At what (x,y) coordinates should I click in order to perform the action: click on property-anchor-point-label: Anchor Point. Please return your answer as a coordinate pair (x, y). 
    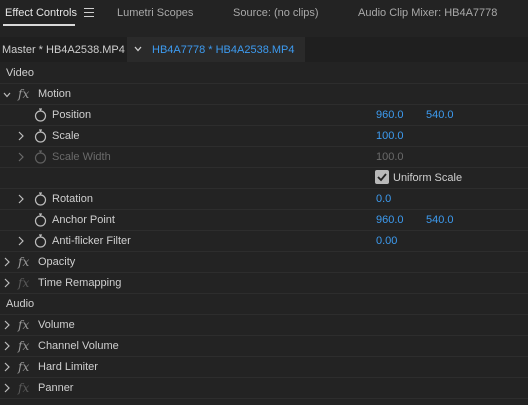
    Looking at the image, I should click on (83, 220).